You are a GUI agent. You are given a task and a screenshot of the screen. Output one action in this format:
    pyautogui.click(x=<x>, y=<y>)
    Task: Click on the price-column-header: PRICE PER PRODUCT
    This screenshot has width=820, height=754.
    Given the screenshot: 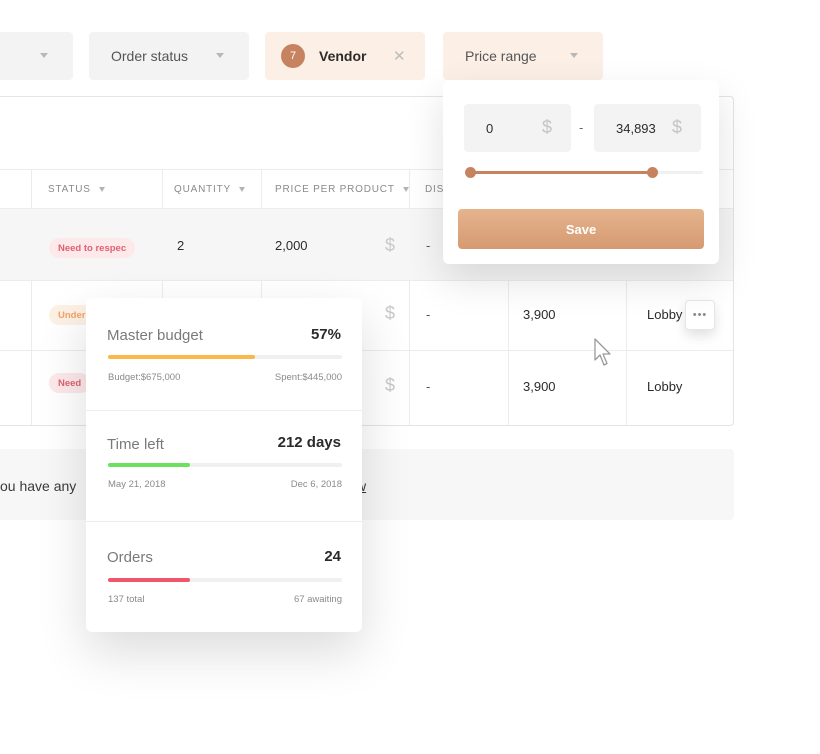 What is the action you would take?
    pyautogui.click(x=342, y=189)
    